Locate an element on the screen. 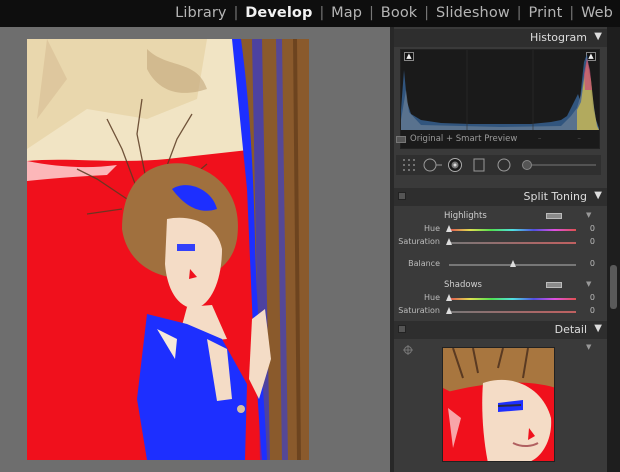 The height and width of the screenshot is (472, 620). spot-removal-icon is located at coordinates (432, 165).